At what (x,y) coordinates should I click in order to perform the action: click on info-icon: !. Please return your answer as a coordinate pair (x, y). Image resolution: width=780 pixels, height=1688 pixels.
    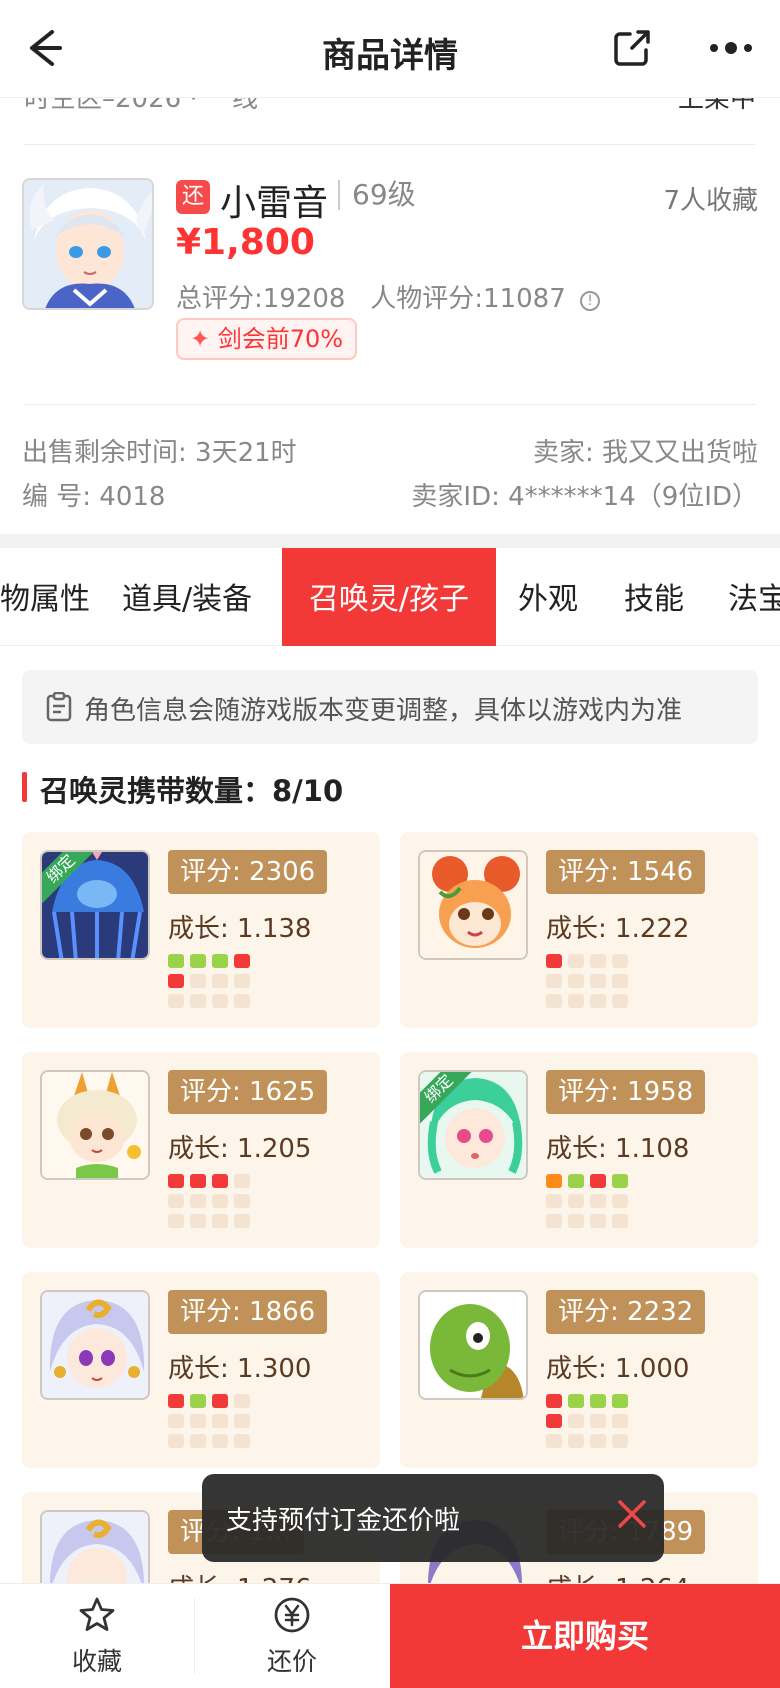
    Looking at the image, I should click on (590, 301).